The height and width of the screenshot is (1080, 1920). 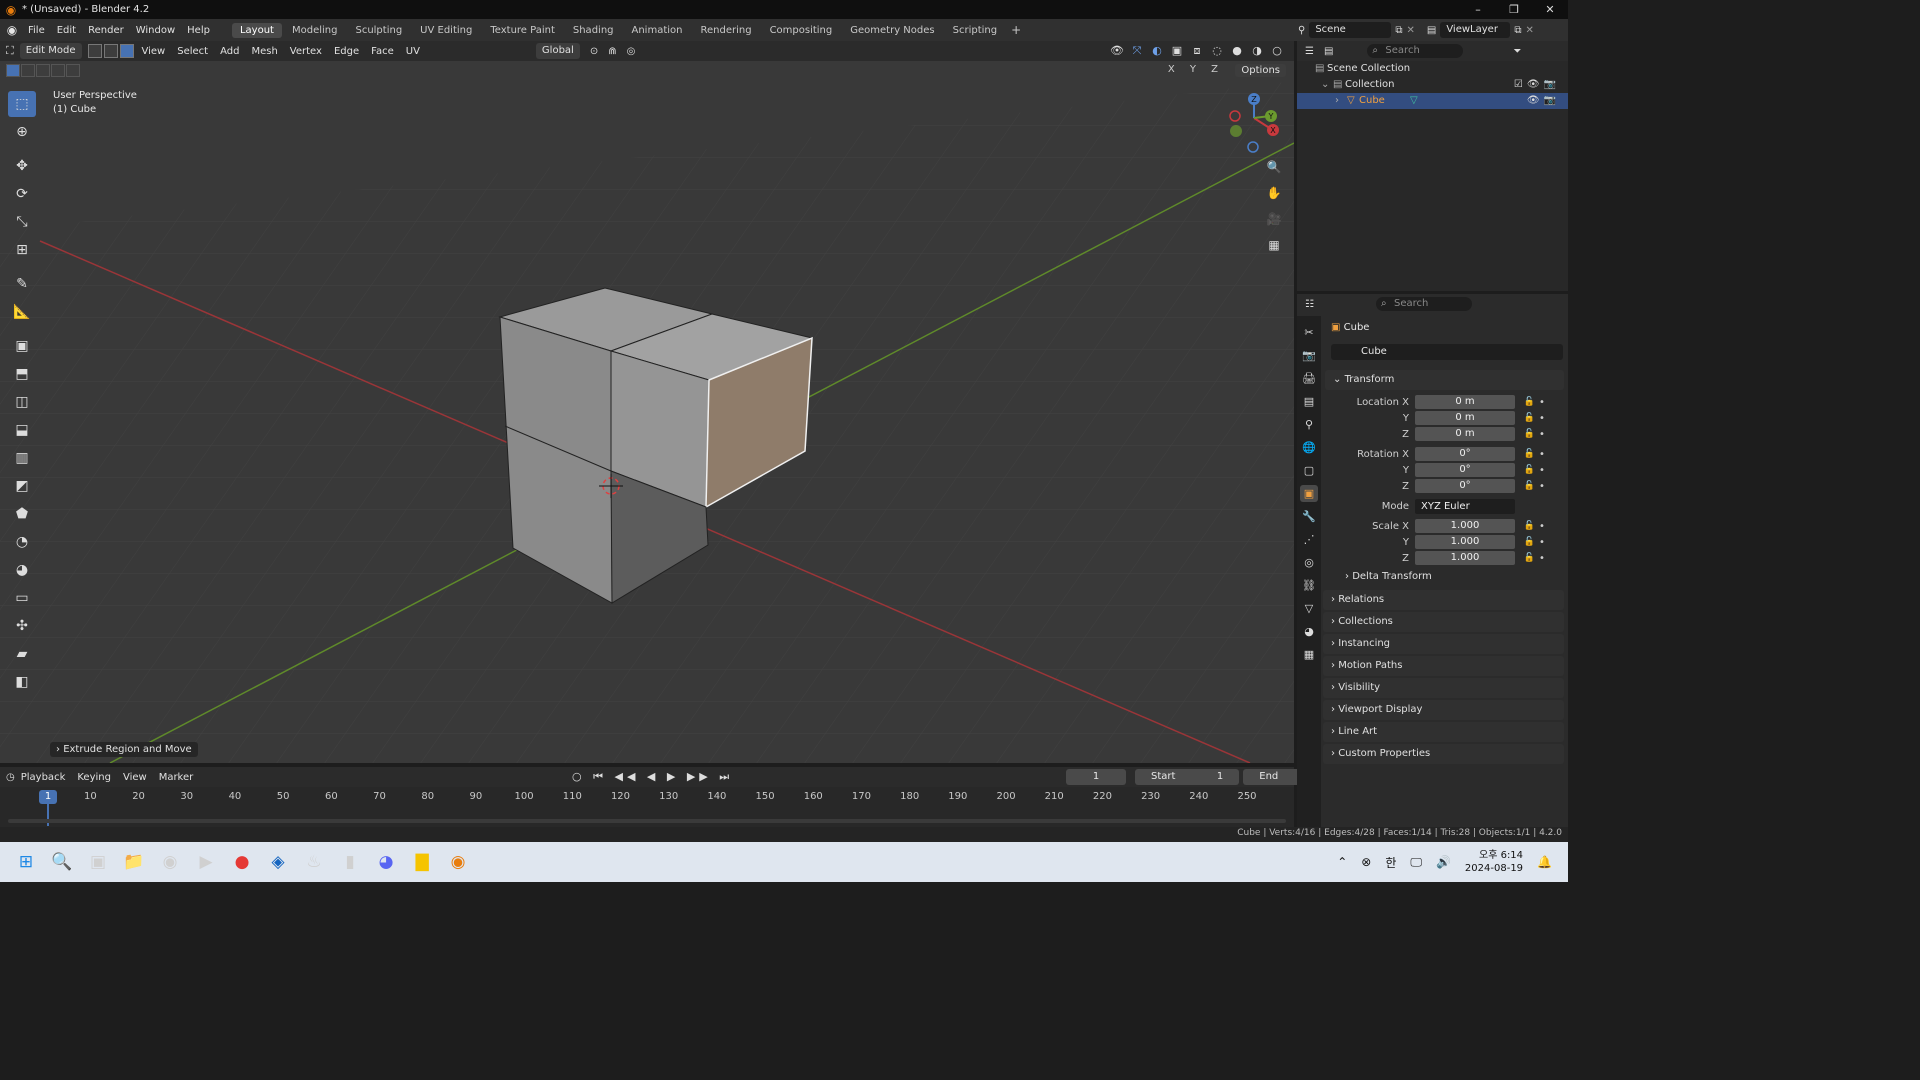 What do you see at coordinates (1350, 30) in the screenshot?
I see `scene-selector: Scene` at bounding box center [1350, 30].